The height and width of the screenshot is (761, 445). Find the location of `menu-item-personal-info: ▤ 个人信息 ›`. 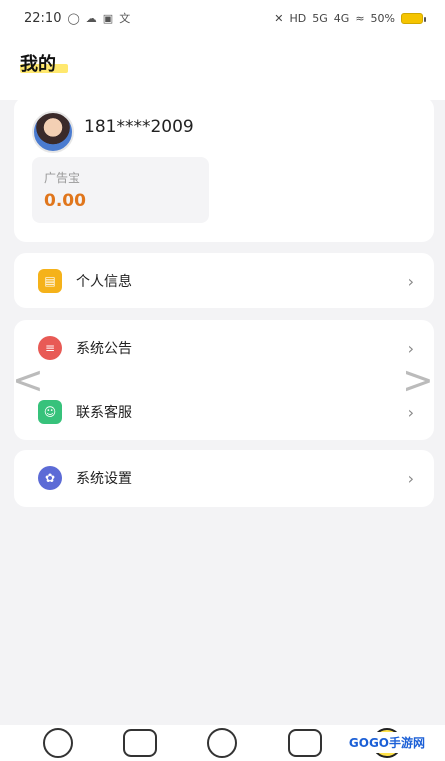

menu-item-personal-info: ▤ 个人信息 › is located at coordinates (224, 281).